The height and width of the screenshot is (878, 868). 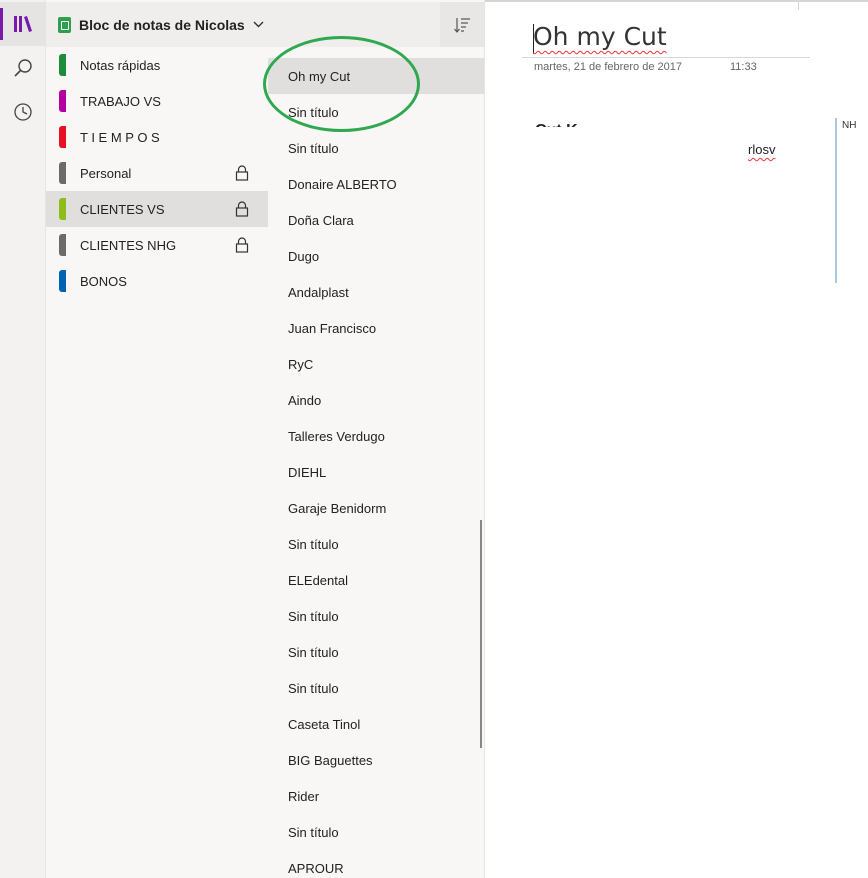 I want to click on page-title: Oh my Cut, so click(x=600, y=36).